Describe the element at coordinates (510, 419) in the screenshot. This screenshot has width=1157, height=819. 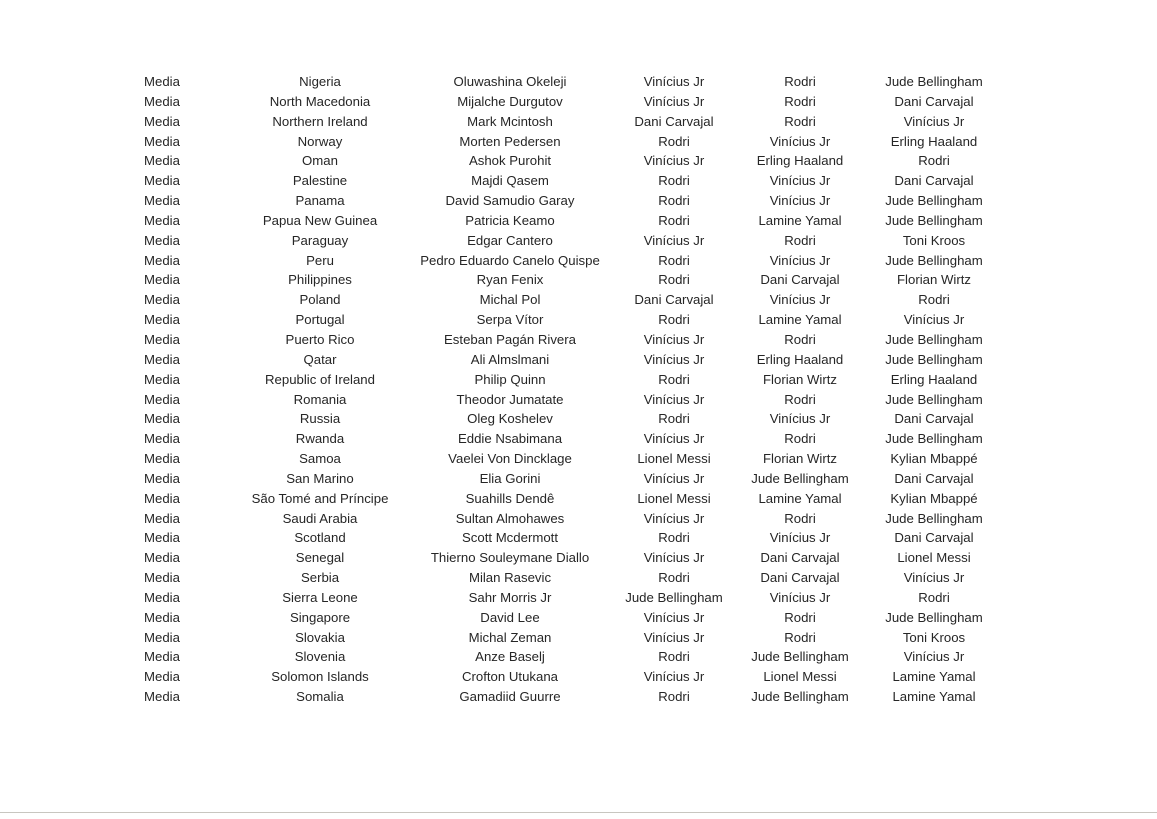
I see `cell-voter: Oleg Koshelev` at that location.